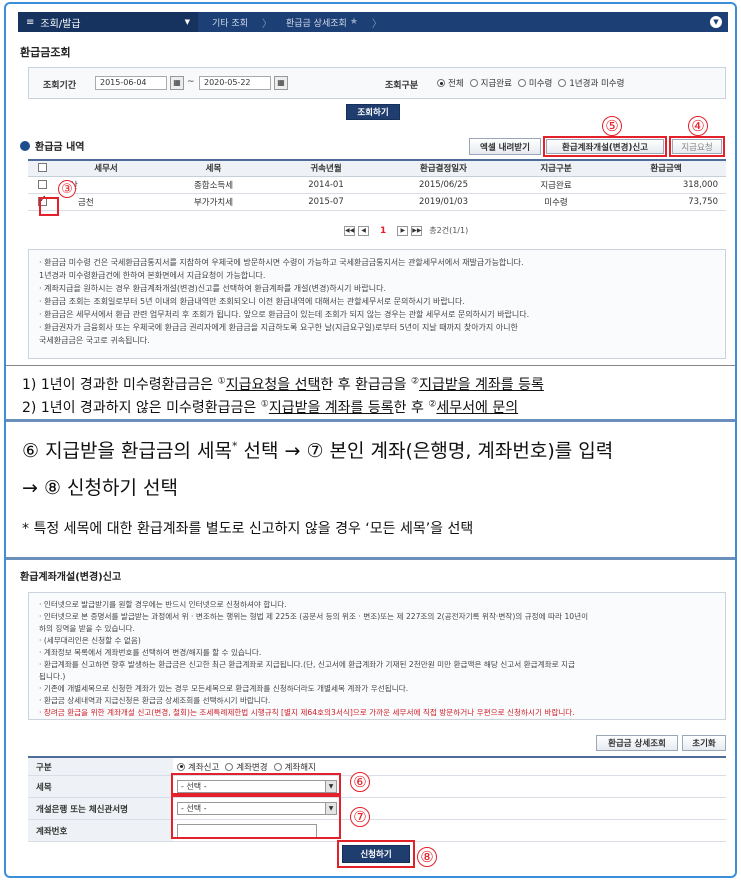 The image size is (741, 880). I want to click on page-total: 총2건(1/1), so click(449, 230).